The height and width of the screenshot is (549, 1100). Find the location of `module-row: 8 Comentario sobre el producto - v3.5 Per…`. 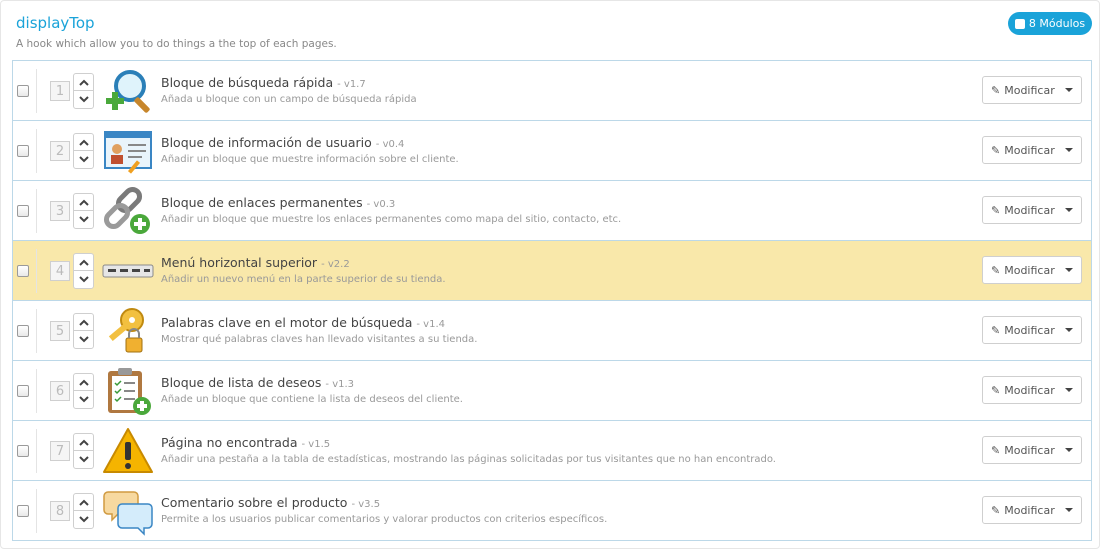

module-row: 8 Comentario sobre el producto - v3.5 Per… is located at coordinates (552, 511).